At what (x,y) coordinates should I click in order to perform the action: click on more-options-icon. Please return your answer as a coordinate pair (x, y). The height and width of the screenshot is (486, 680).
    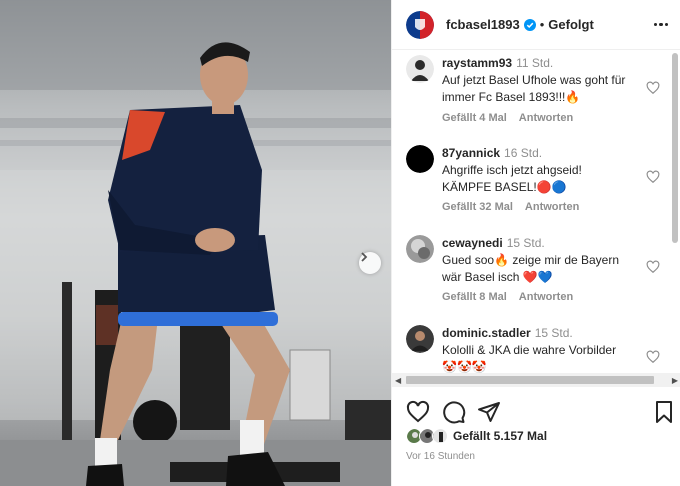
    Looking at the image, I should click on (660, 24).